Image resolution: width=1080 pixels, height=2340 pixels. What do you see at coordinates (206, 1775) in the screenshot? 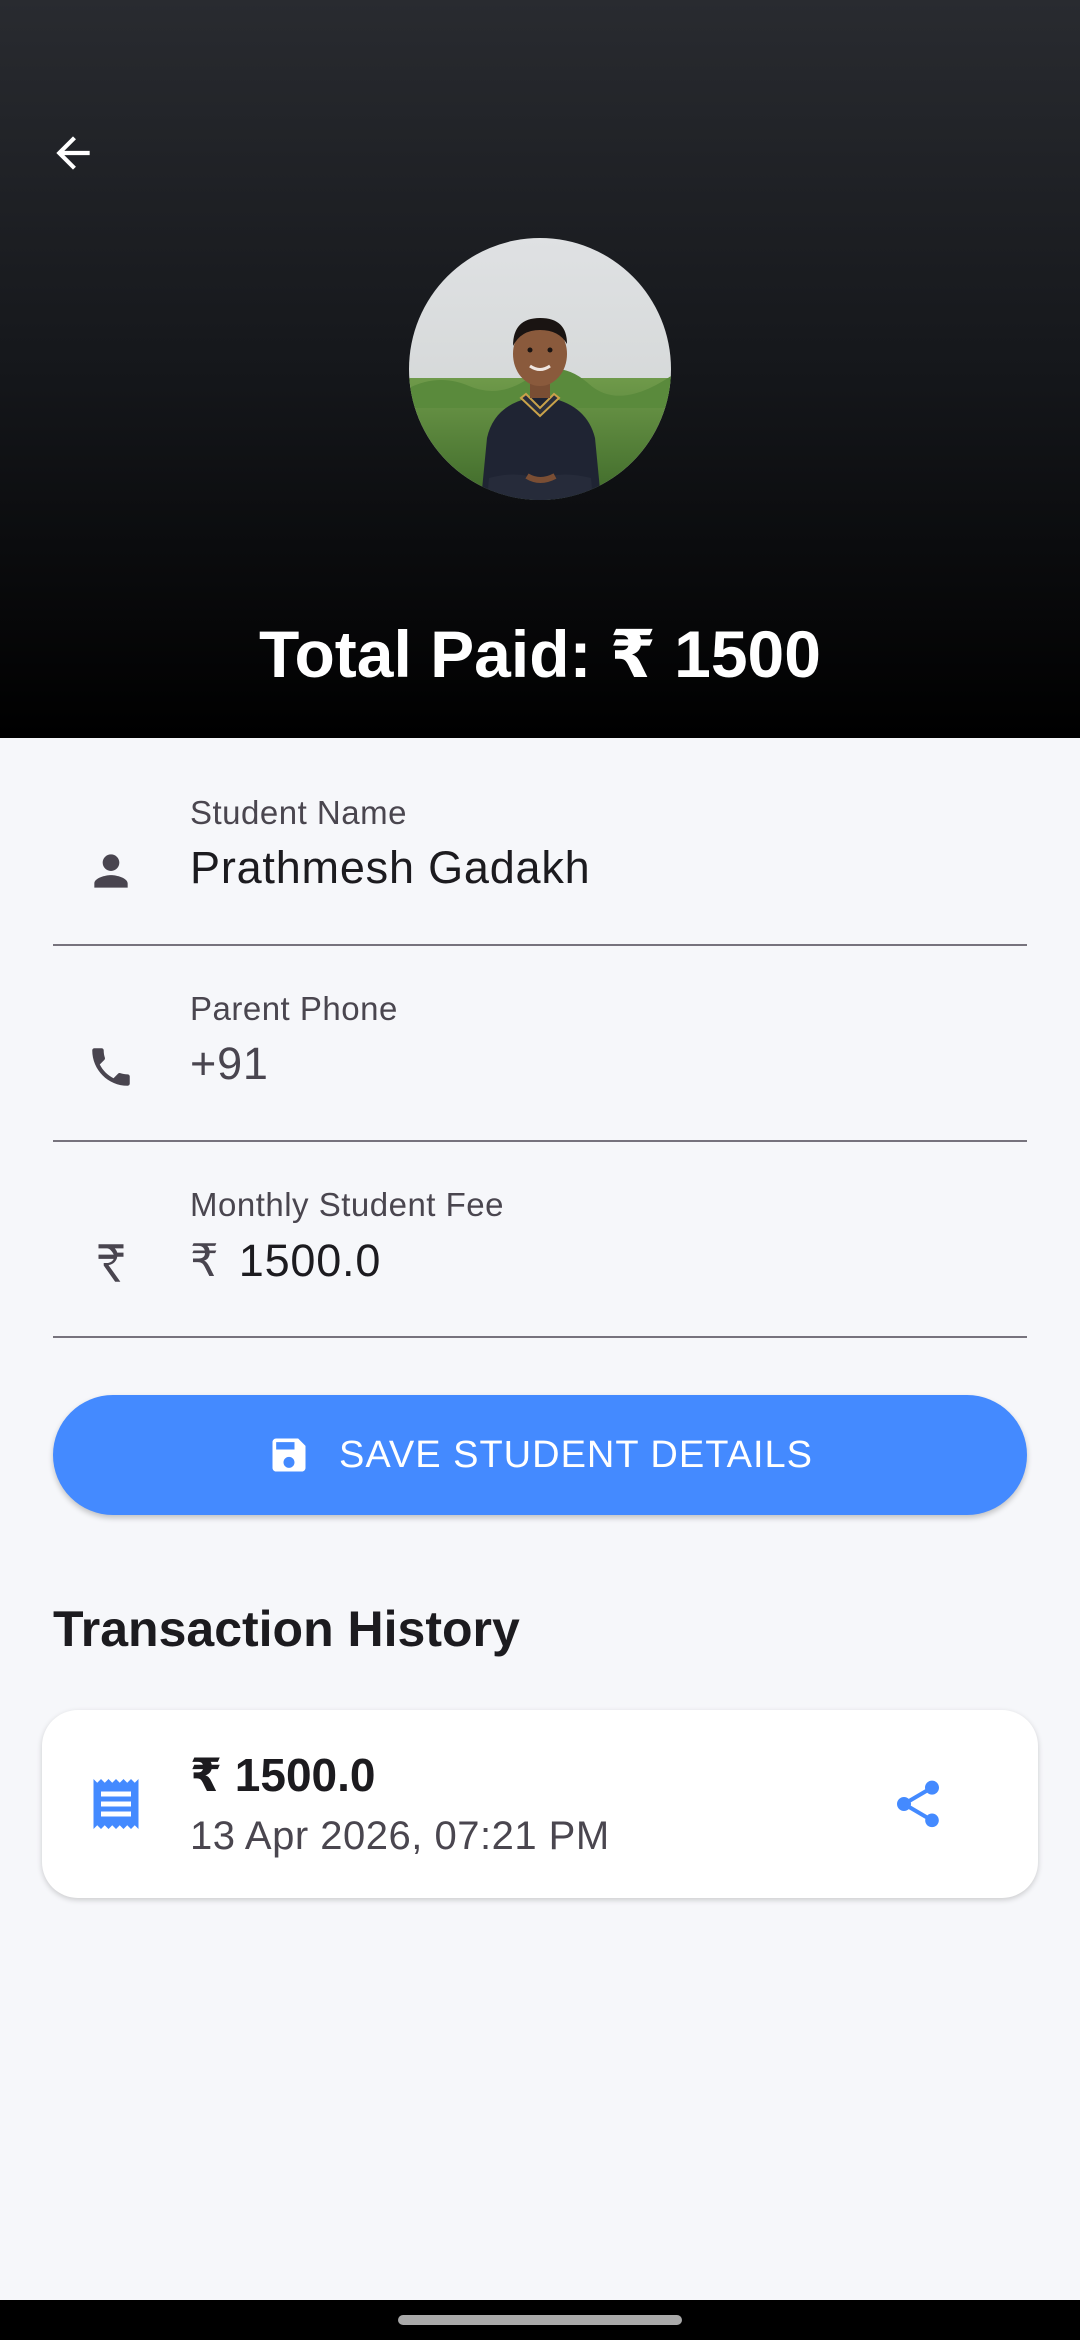
I see `transaction-currency: ₹` at bounding box center [206, 1775].